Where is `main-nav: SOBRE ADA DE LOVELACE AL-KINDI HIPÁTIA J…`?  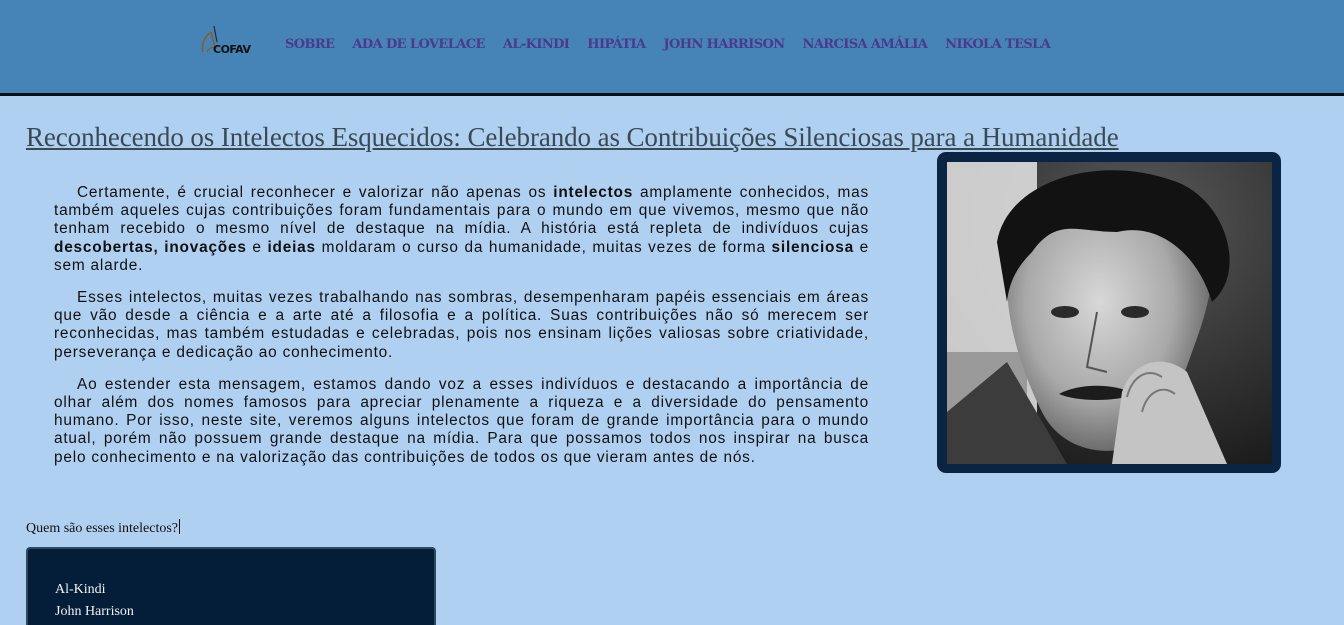 main-nav: SOBRE ADA DE LOVELACE AL-KINDI HIPÁTIA J… is located at coordinates (676, 44).